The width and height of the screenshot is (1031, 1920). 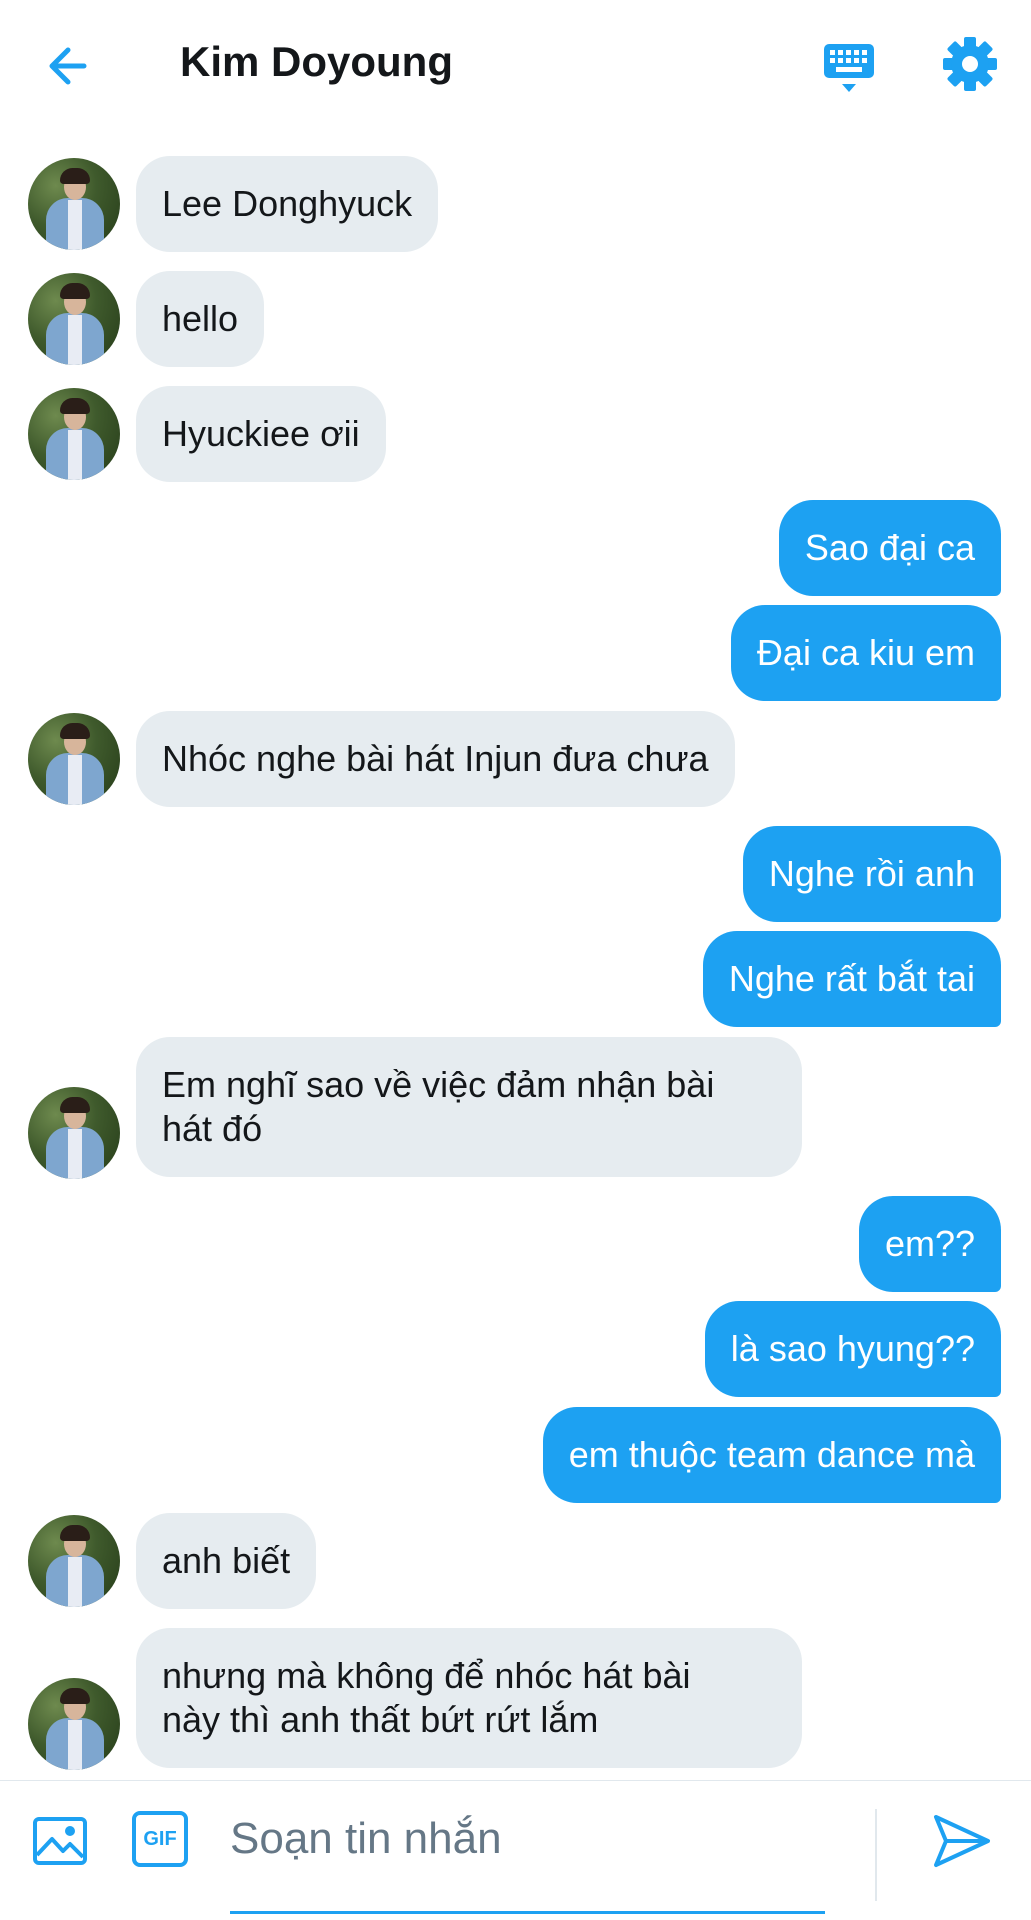 What do you see at coordinates (435, 759) in the screenshot?
I see `message-bubble-incoming: Nhóc nghe bài hát Injun đưa chưa` at bounding box center [435, 759].